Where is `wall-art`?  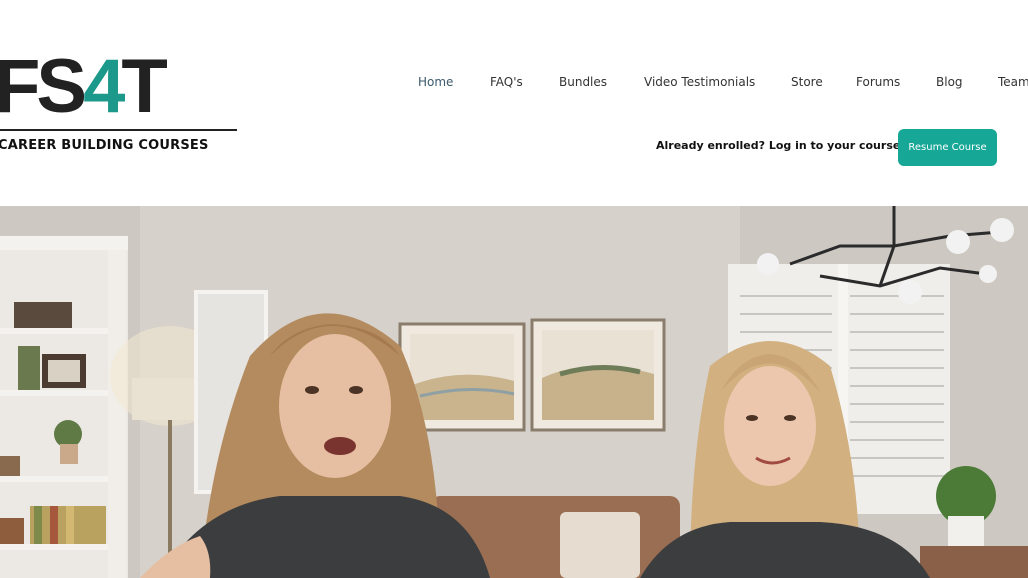 wall-art is located at coordinates (532, 375).